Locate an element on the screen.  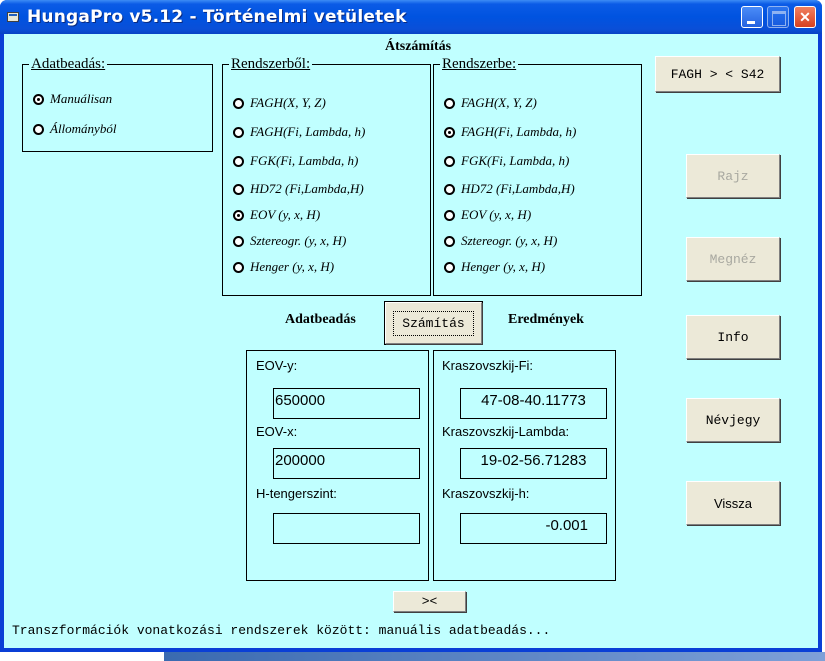
from-radio-fagh-xyz: FAGH(X, Y, Z) is located at coordinates (279, 103).